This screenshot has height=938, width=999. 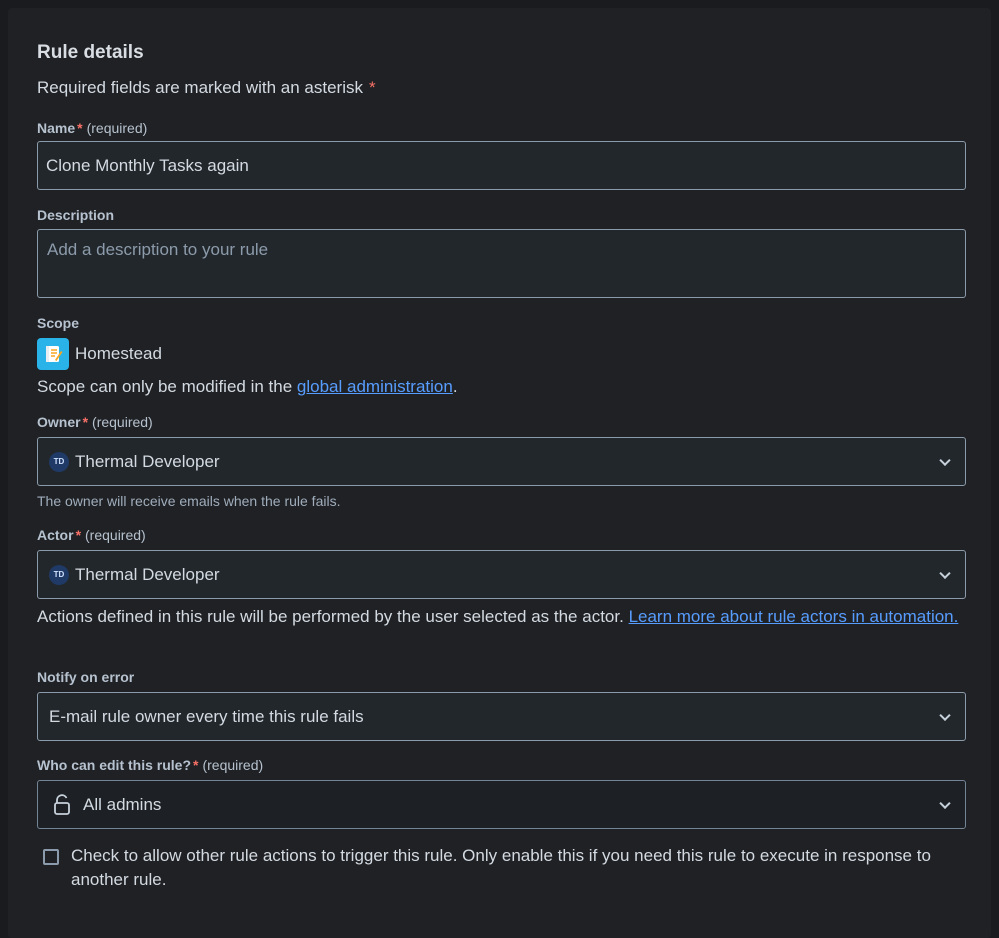 What do you see at coordinates (117, 128) in the screenshot?
I see `name-required-text: (required)` at bounding box center [117, 128].